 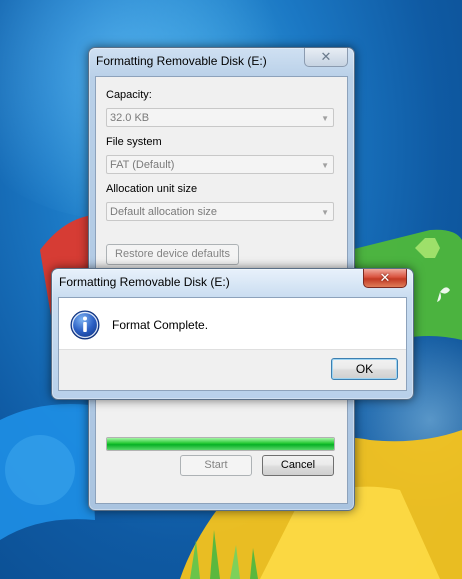 What do you see at coordinates (364, 369) in the screenshot?
I see `ok-button: OK` at bounding box center [364, 369].